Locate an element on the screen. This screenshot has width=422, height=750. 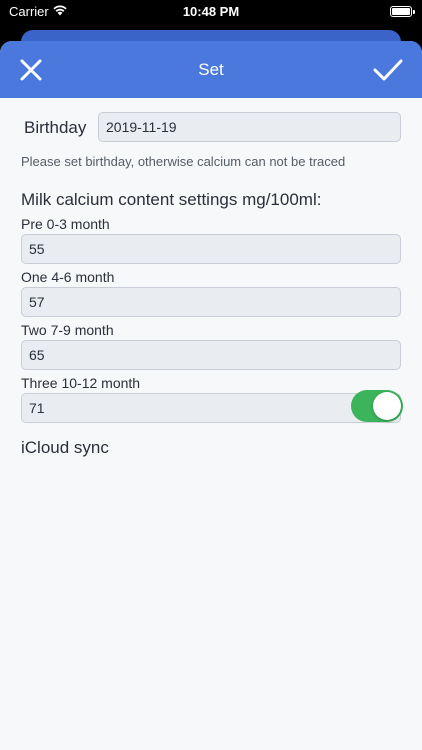
icloud-sync-toggle is located at coordinates (377, 406).